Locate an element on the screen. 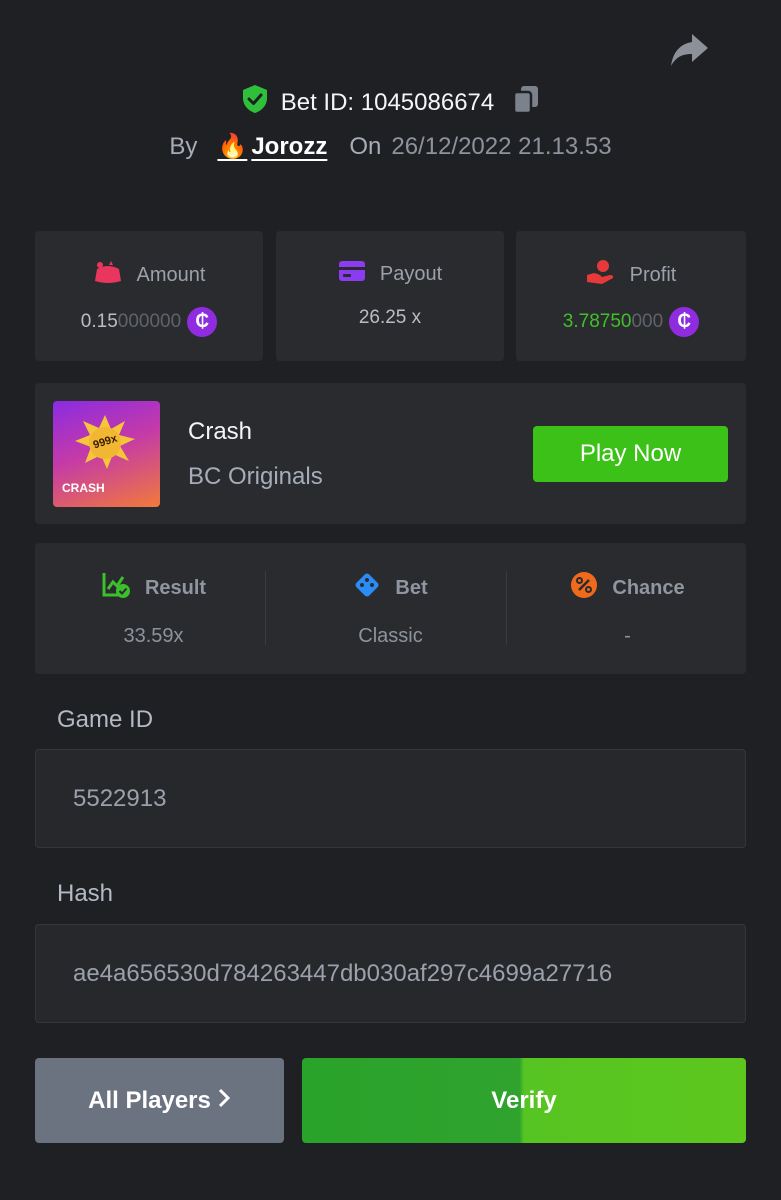  play-now-button: Play Now is located at coordinates (630, 454).